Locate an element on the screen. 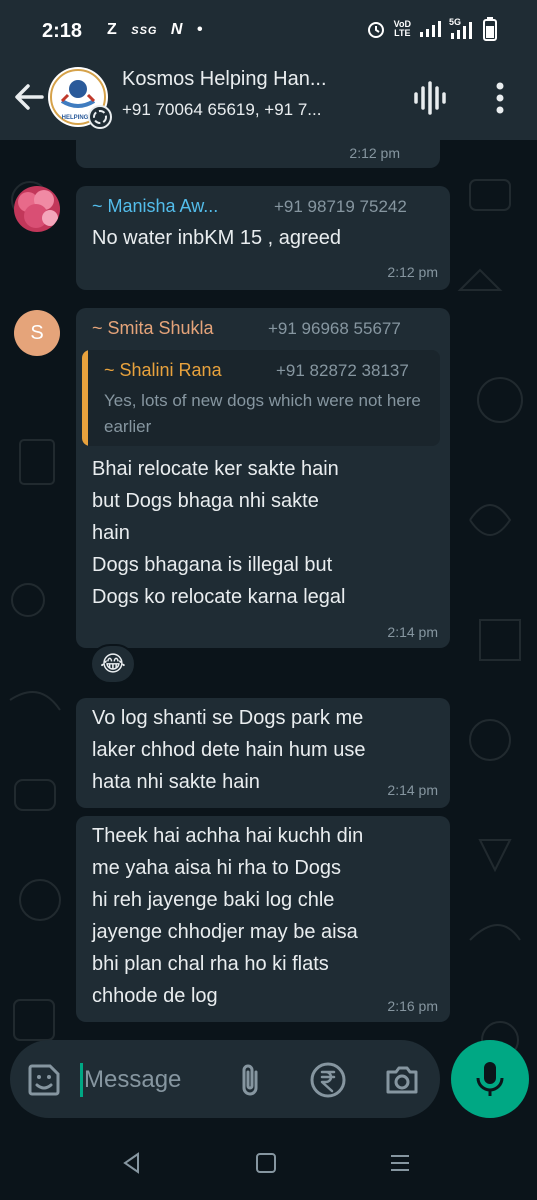 The width and height of the screenshot is (537, 1200). nav-home-icon is located at coordinates (266, 1163).